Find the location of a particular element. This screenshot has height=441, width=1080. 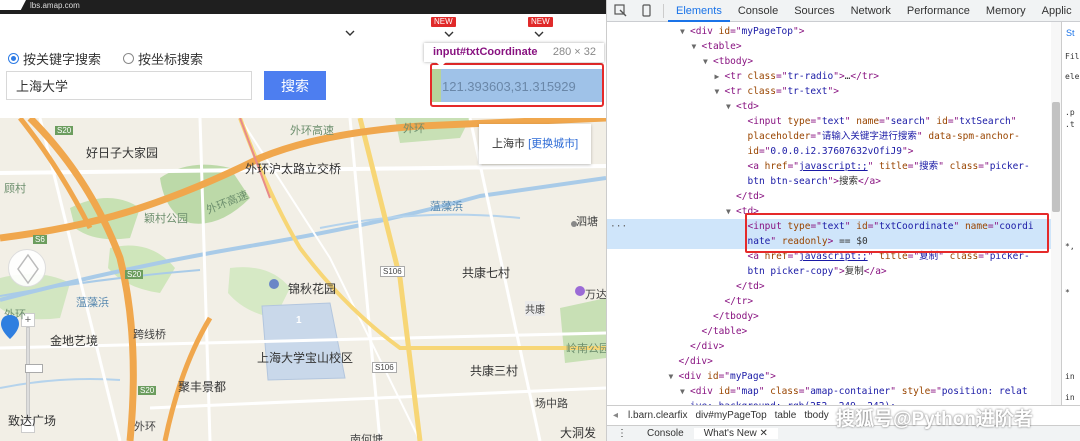

breadcrumb-item: div#myPageTop is located at coordinates (731, 415).